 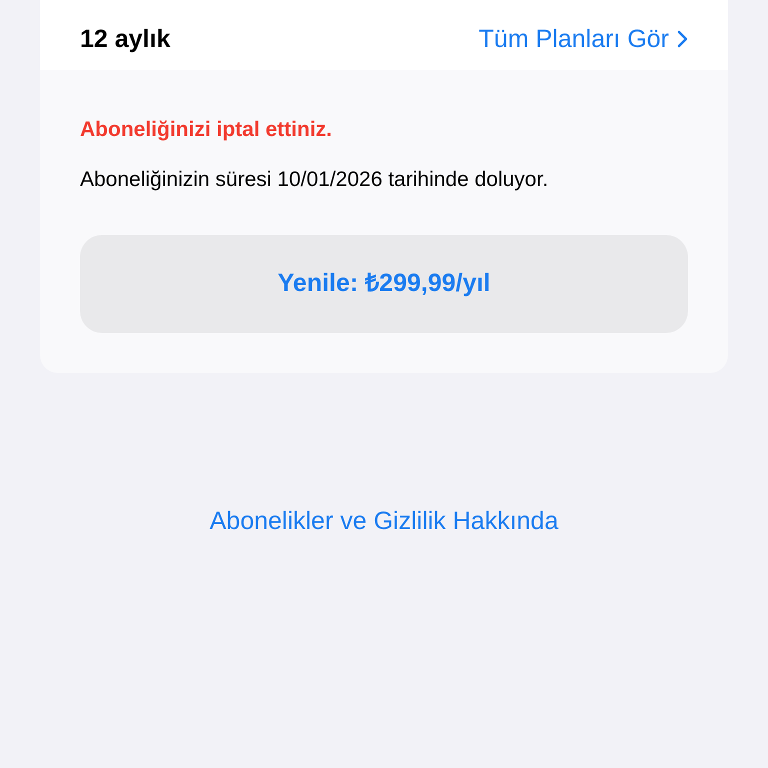 I want to click on renew-button: Yenile: ₺299,99/yıl, so click(x=384, y=284).